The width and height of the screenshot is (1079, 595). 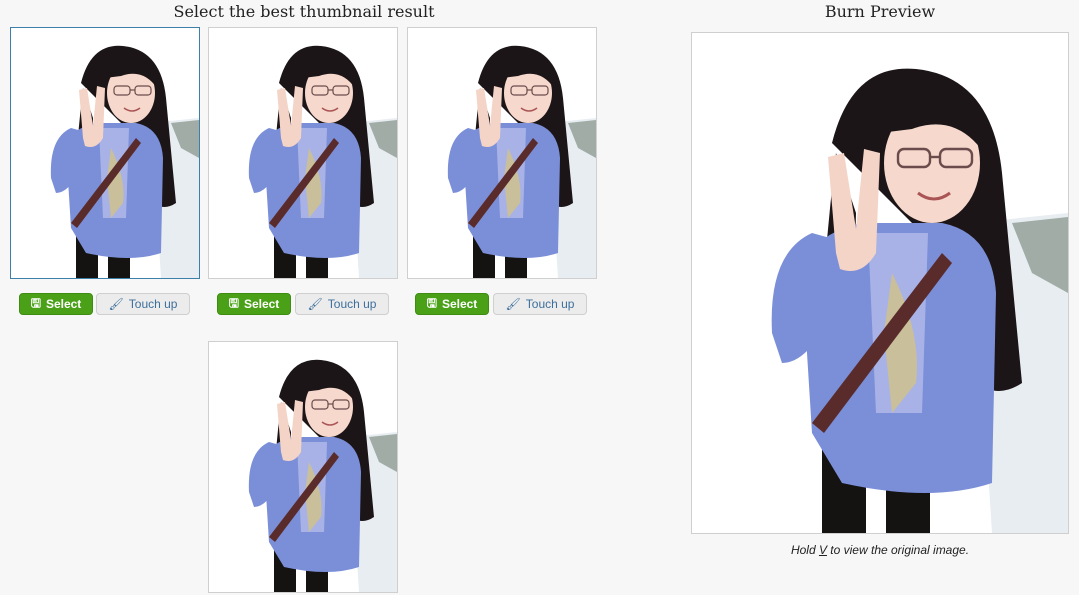 I want to click on touchup-button-1: 🖌 Touch up, so click(x=143, y=304).